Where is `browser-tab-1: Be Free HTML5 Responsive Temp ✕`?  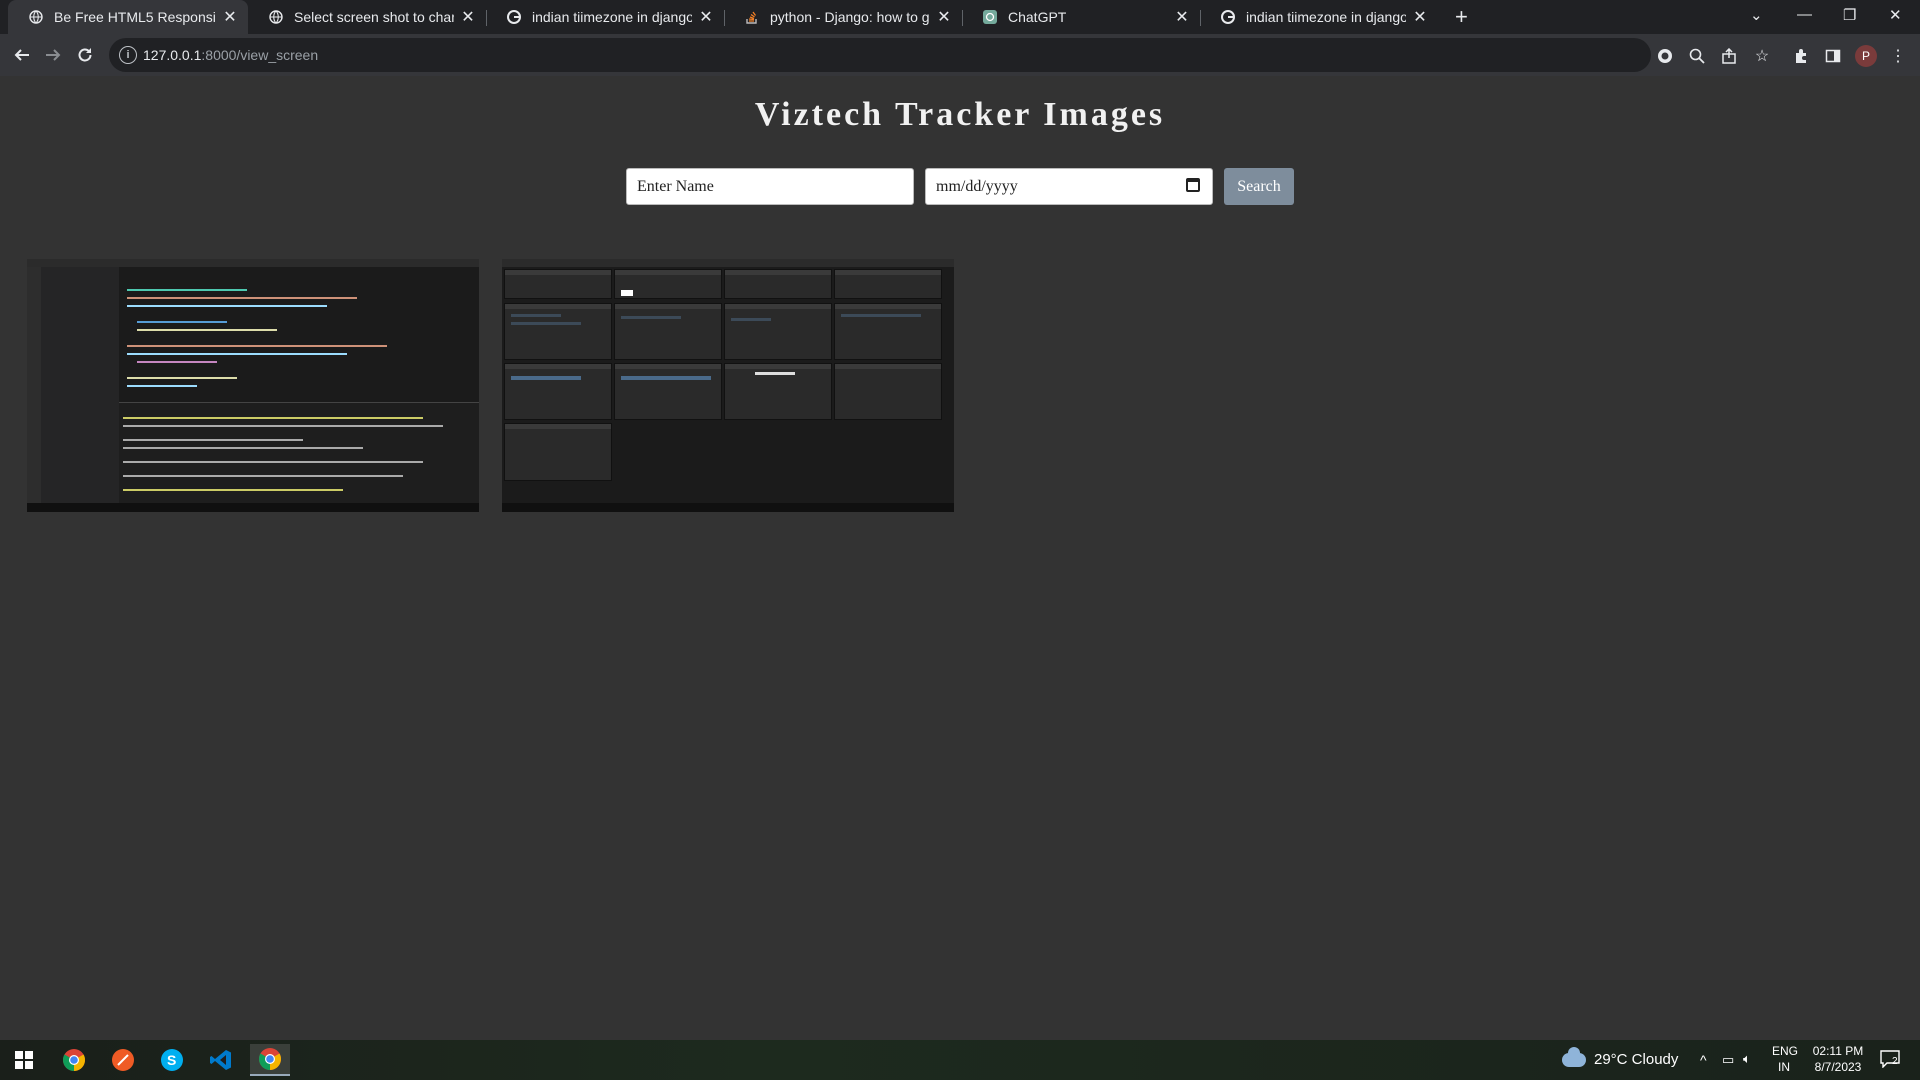 browser-tab-1: Be Free HTML5 Responsive Temp ✕ is located at coordinates (128, 17).